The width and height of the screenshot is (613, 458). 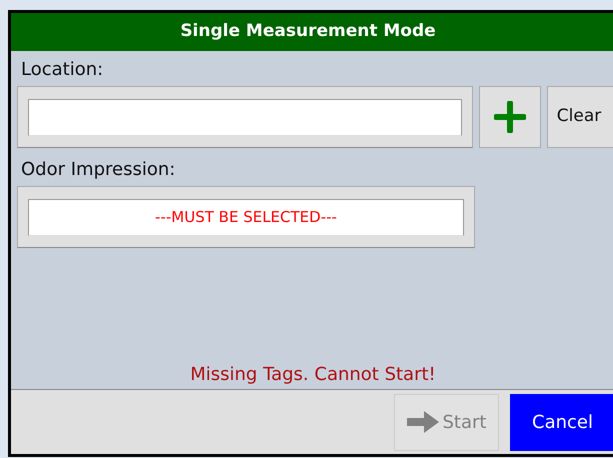 I want to click on add-button, so click(x=510, y=117).